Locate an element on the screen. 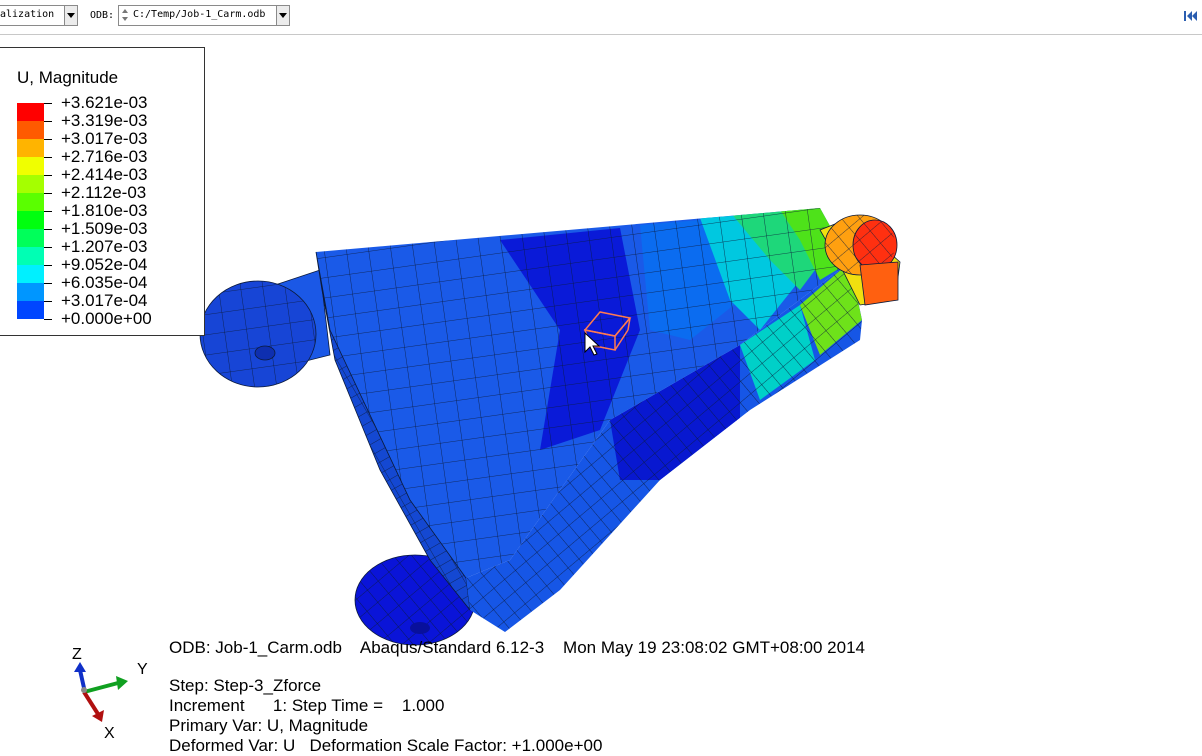 The image size is (1202, 756). upper-left-lug is located at coordinates (265, 328).